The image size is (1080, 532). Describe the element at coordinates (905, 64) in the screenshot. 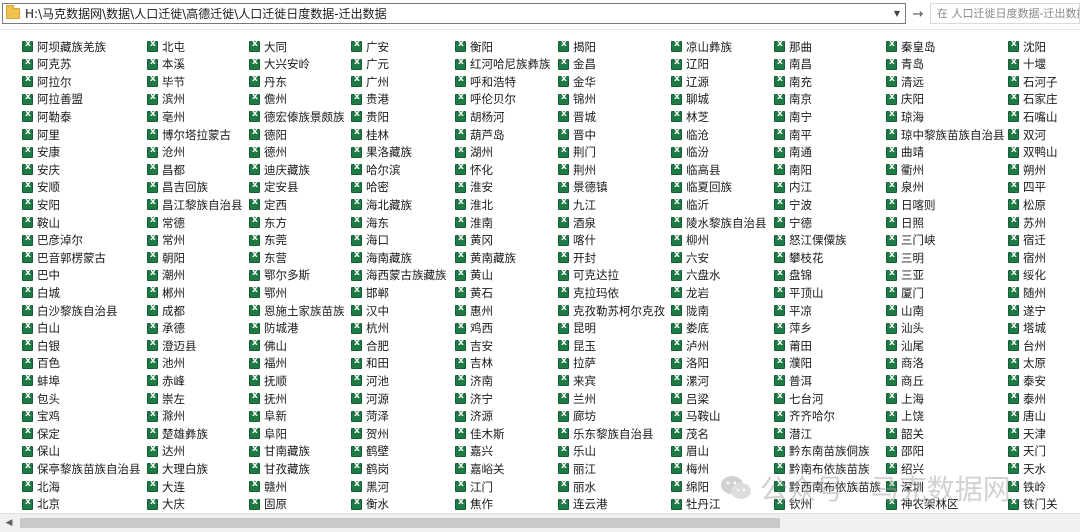

I see `file-item: 青岛` at that location.